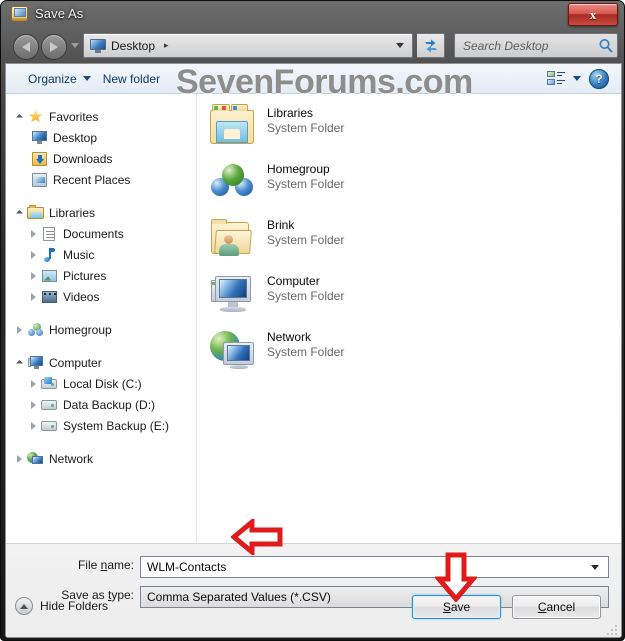  What do you see at coordinates (101, 404) in the screenshot?
I see `sidebar-item-data-backup-d: Data Backup (D:)` at bounding box center [101, 404].